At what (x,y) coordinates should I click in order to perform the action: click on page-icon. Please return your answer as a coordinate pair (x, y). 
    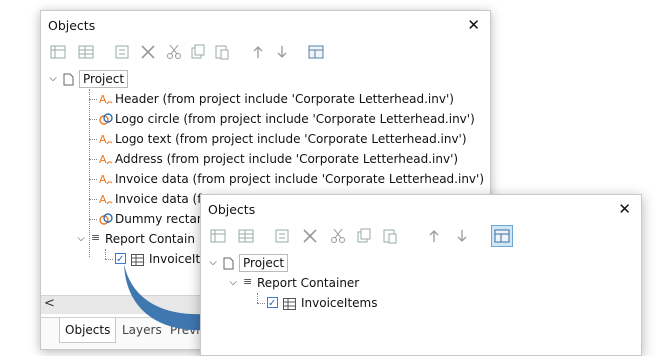
    Looking at the image, I should click on (68, 82).